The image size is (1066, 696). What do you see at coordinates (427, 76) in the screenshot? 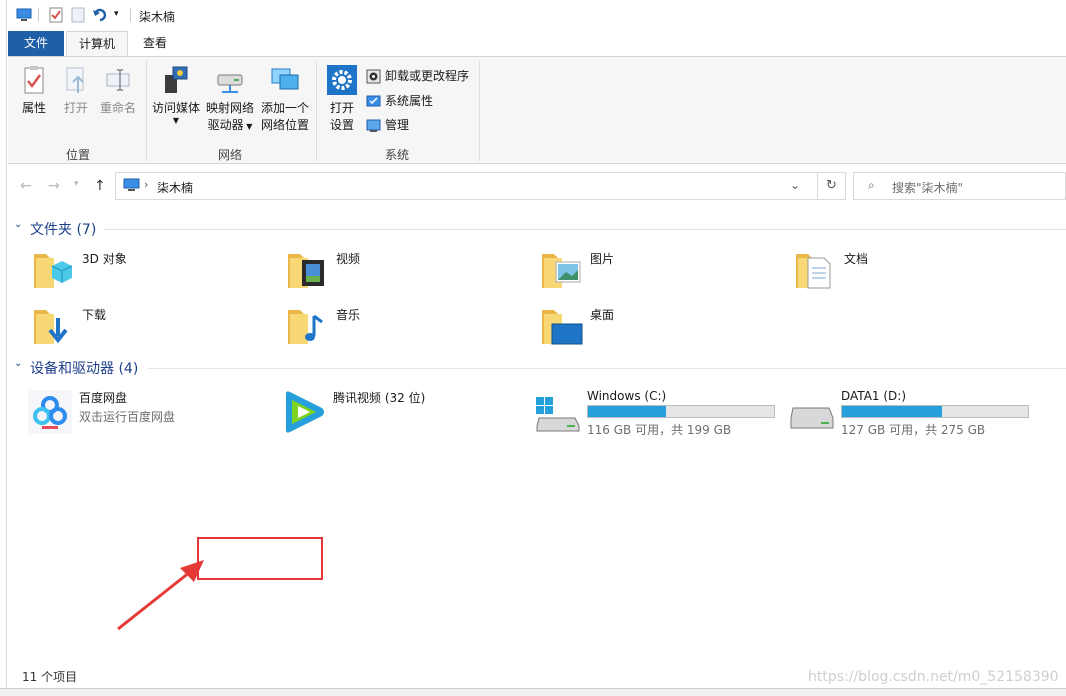
I see `uninstall-label: 卸载或更改程序` at bounding box center [427, 76].